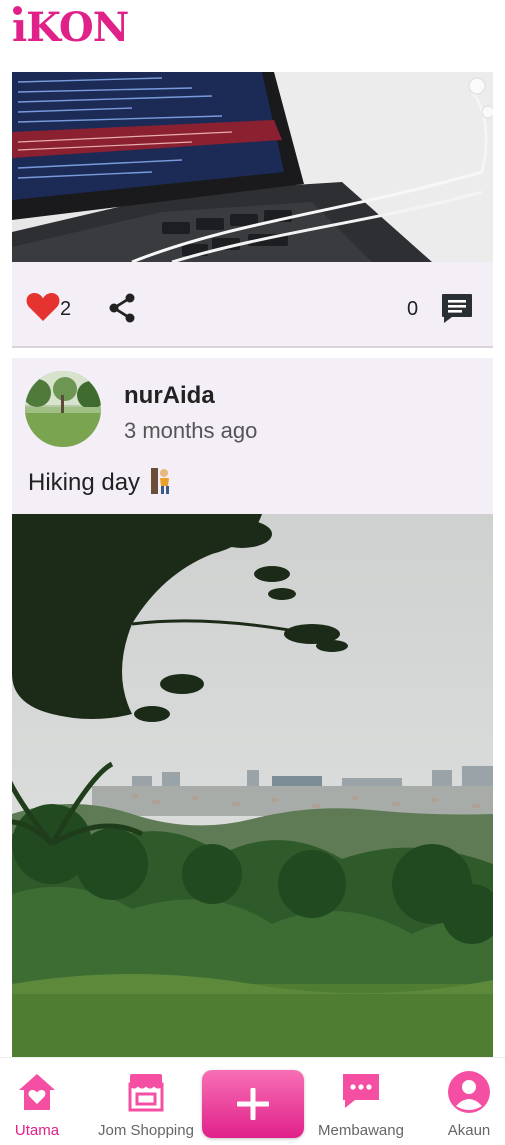 This screenshot has width=505, height=1145. I want to click on nav-label: Utama, so click(37, 1130).